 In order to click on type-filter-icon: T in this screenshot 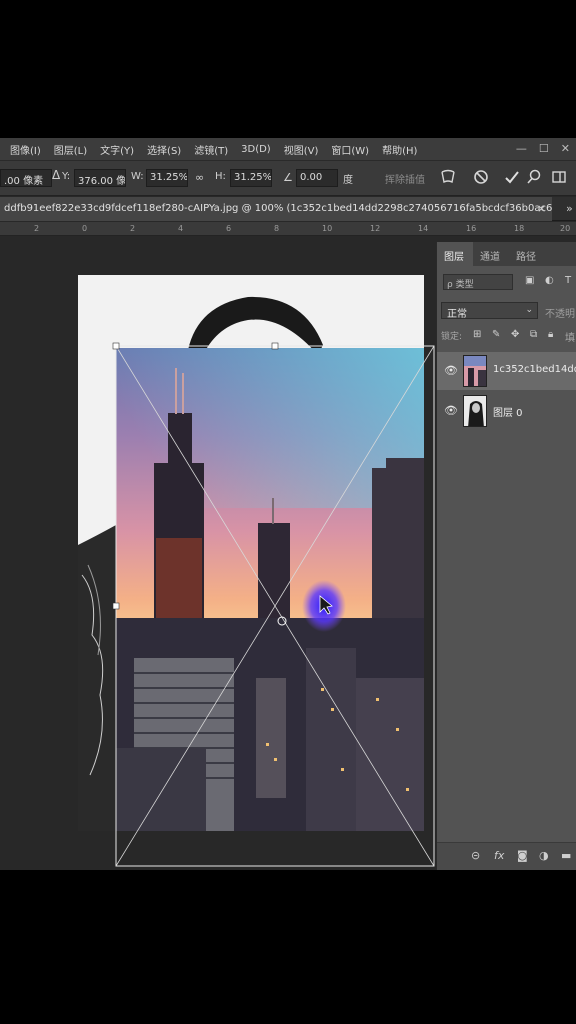, I will do `click(568, 280)`.